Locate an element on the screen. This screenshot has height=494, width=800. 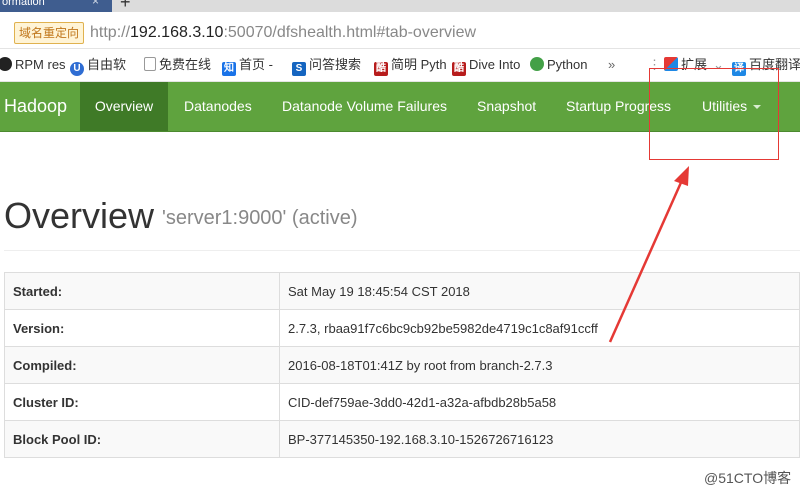
watermark: @51CTO博客 is located at coordinates (748, 478).